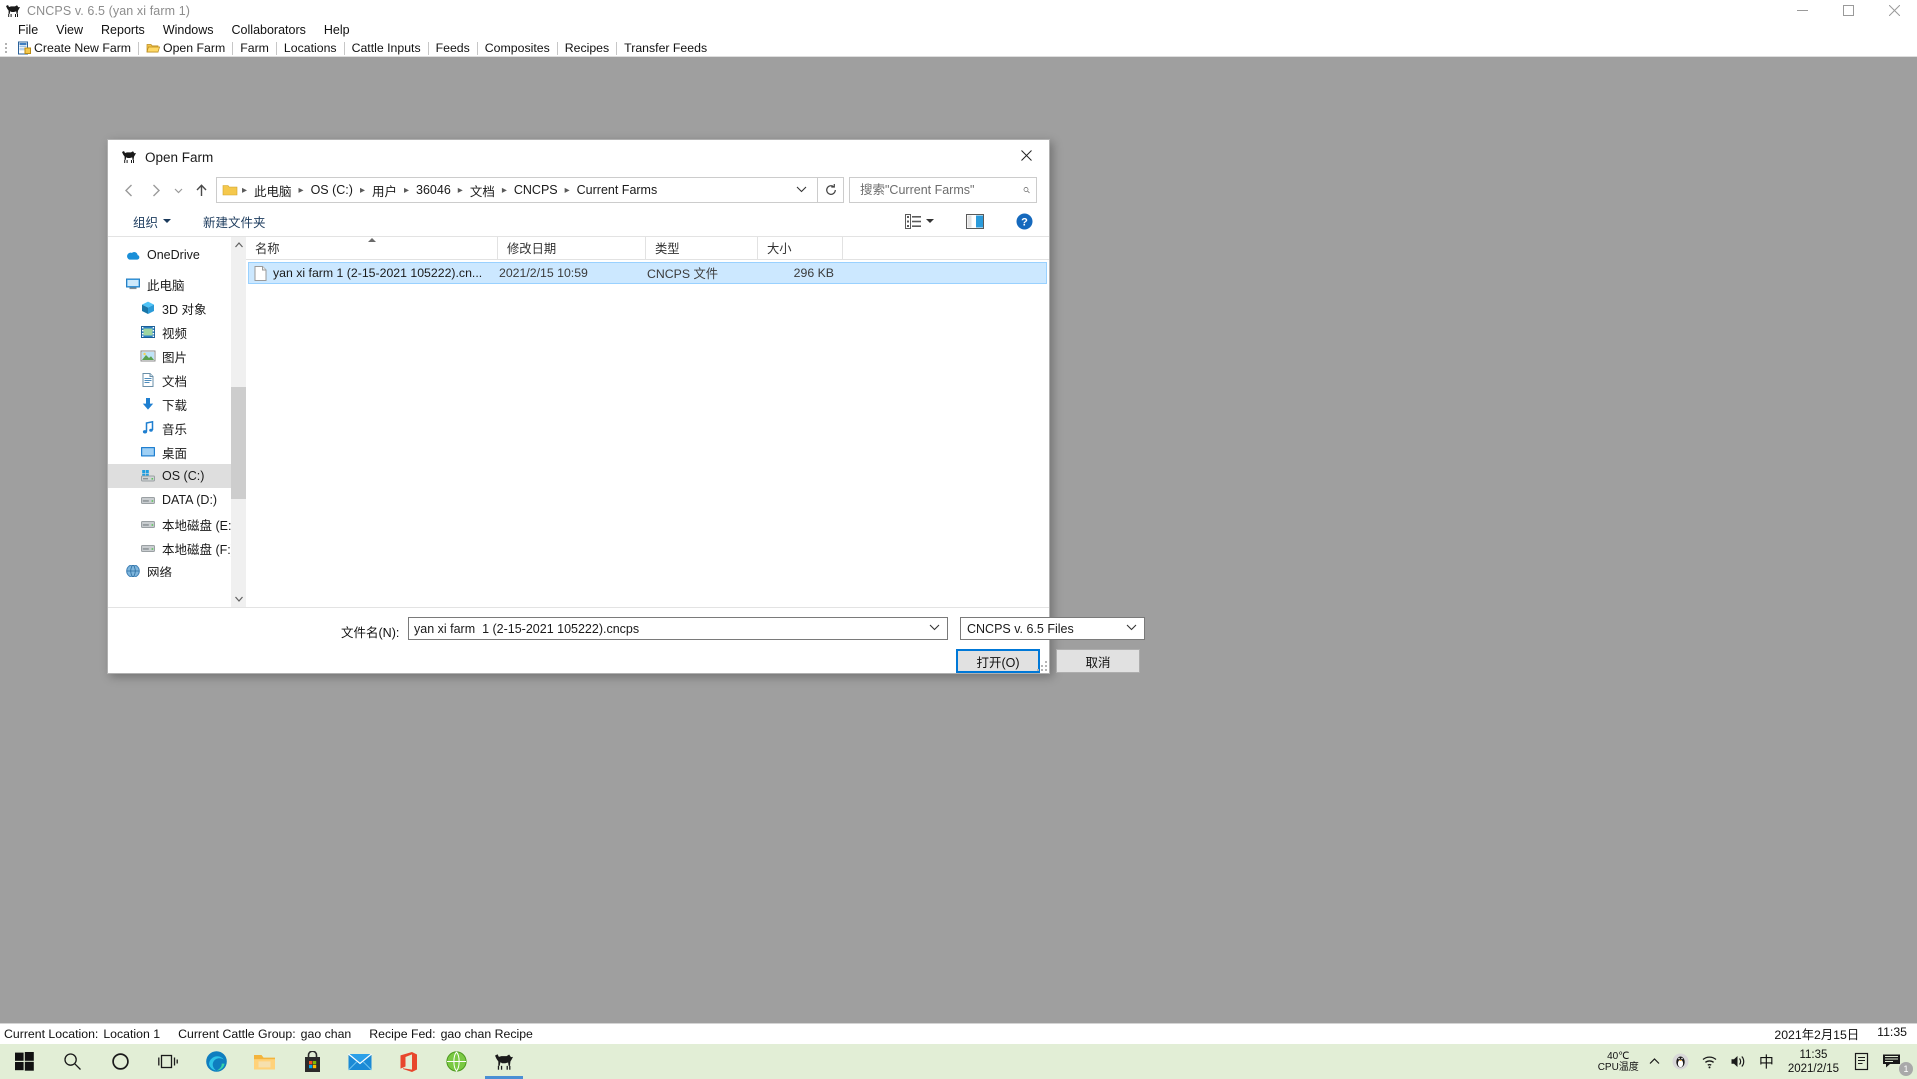  Describe the element at coordinates (28, 30) in the screenshot. I see `menu-file: File` at that location.